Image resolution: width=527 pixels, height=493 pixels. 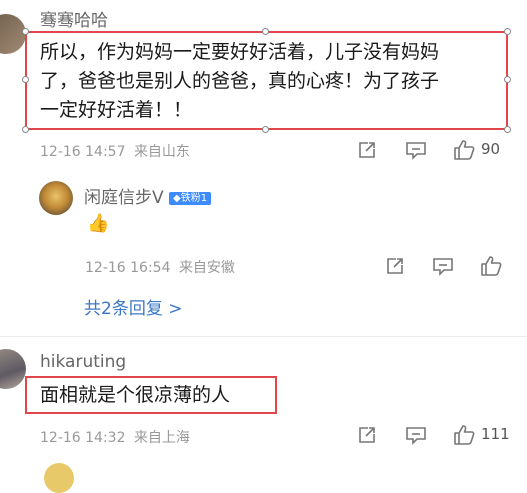 What do you see at coordinates (495, 434) in the screenshot?
I see `like-count: 111` at bounding box center [495, 434].